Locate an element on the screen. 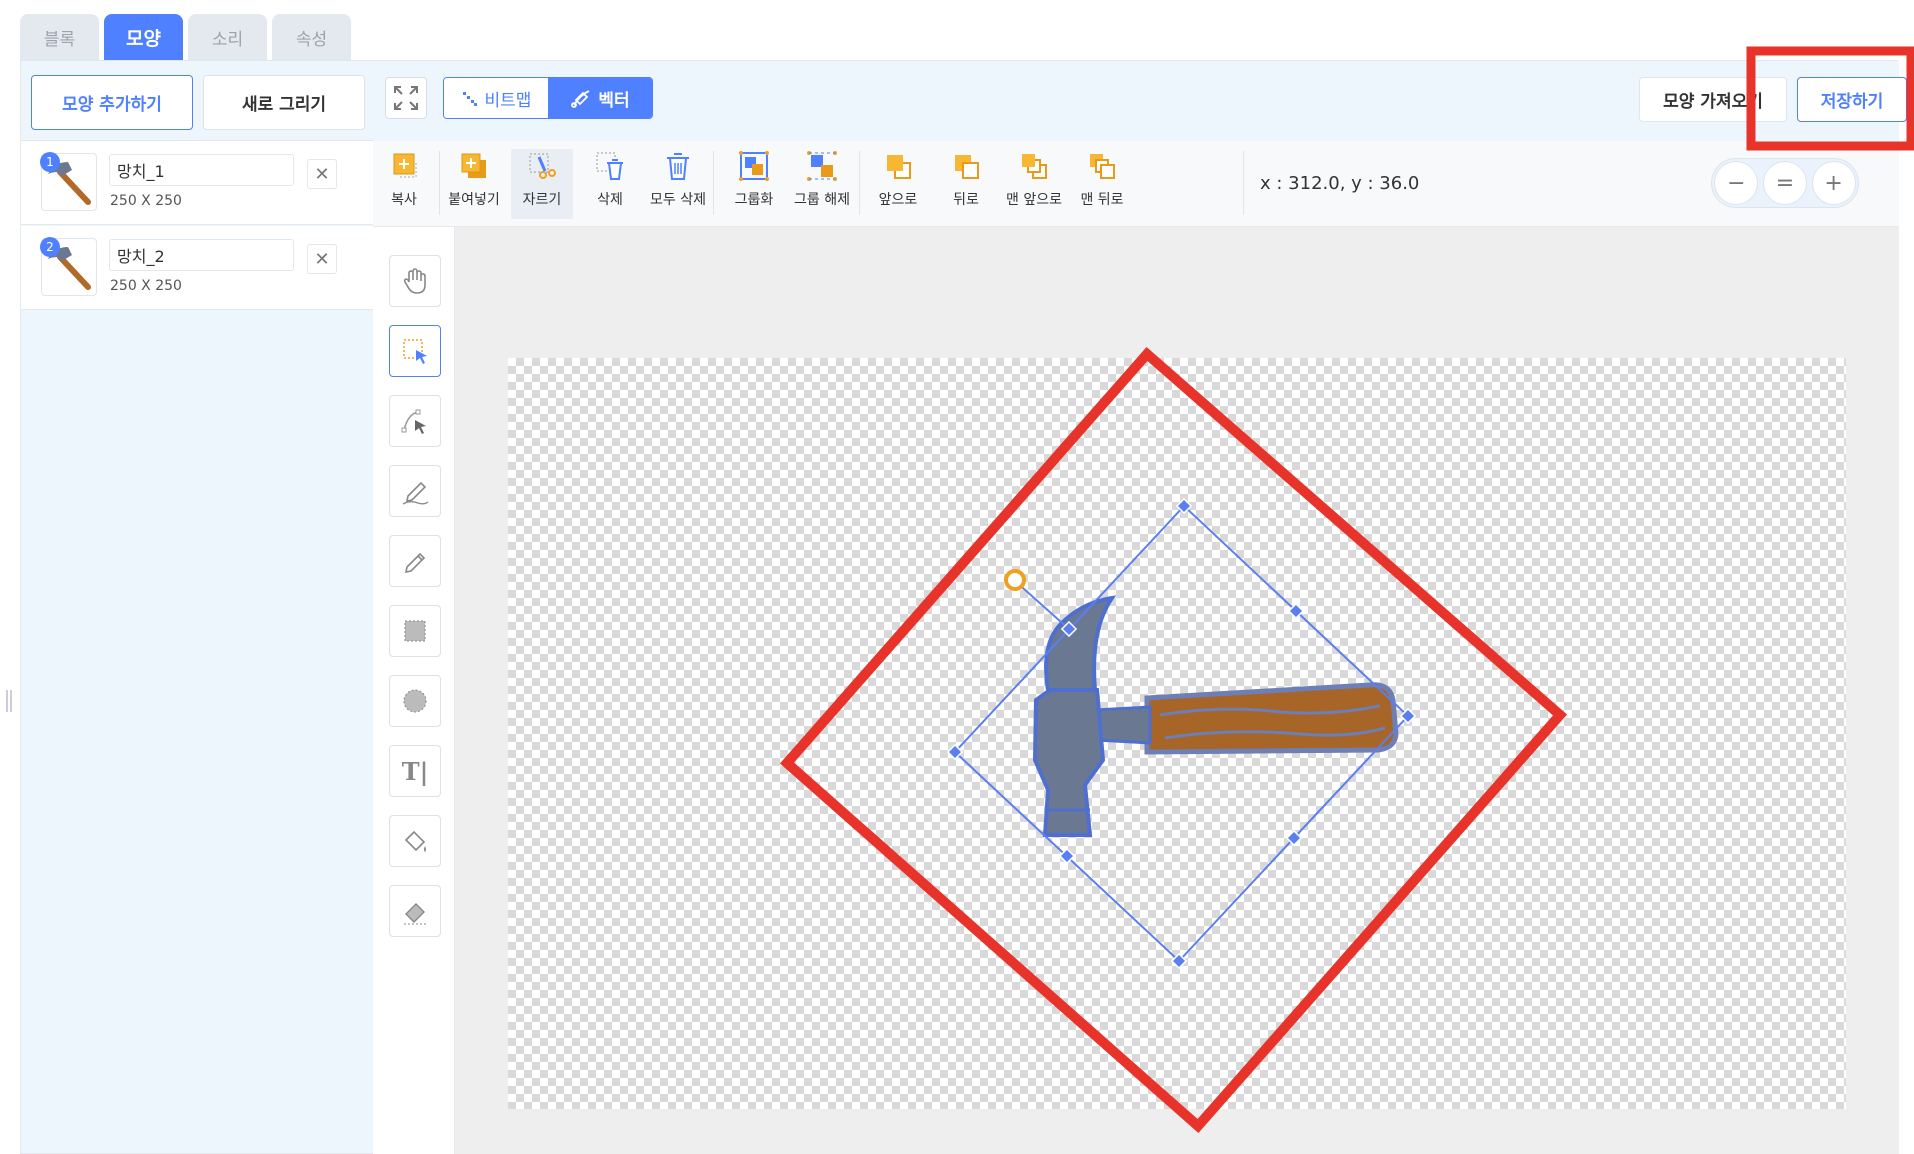 The width and height of the screenshot is (1914, 1154). paste-tool: 붙여넣기 is located at coordinates (474, 184).